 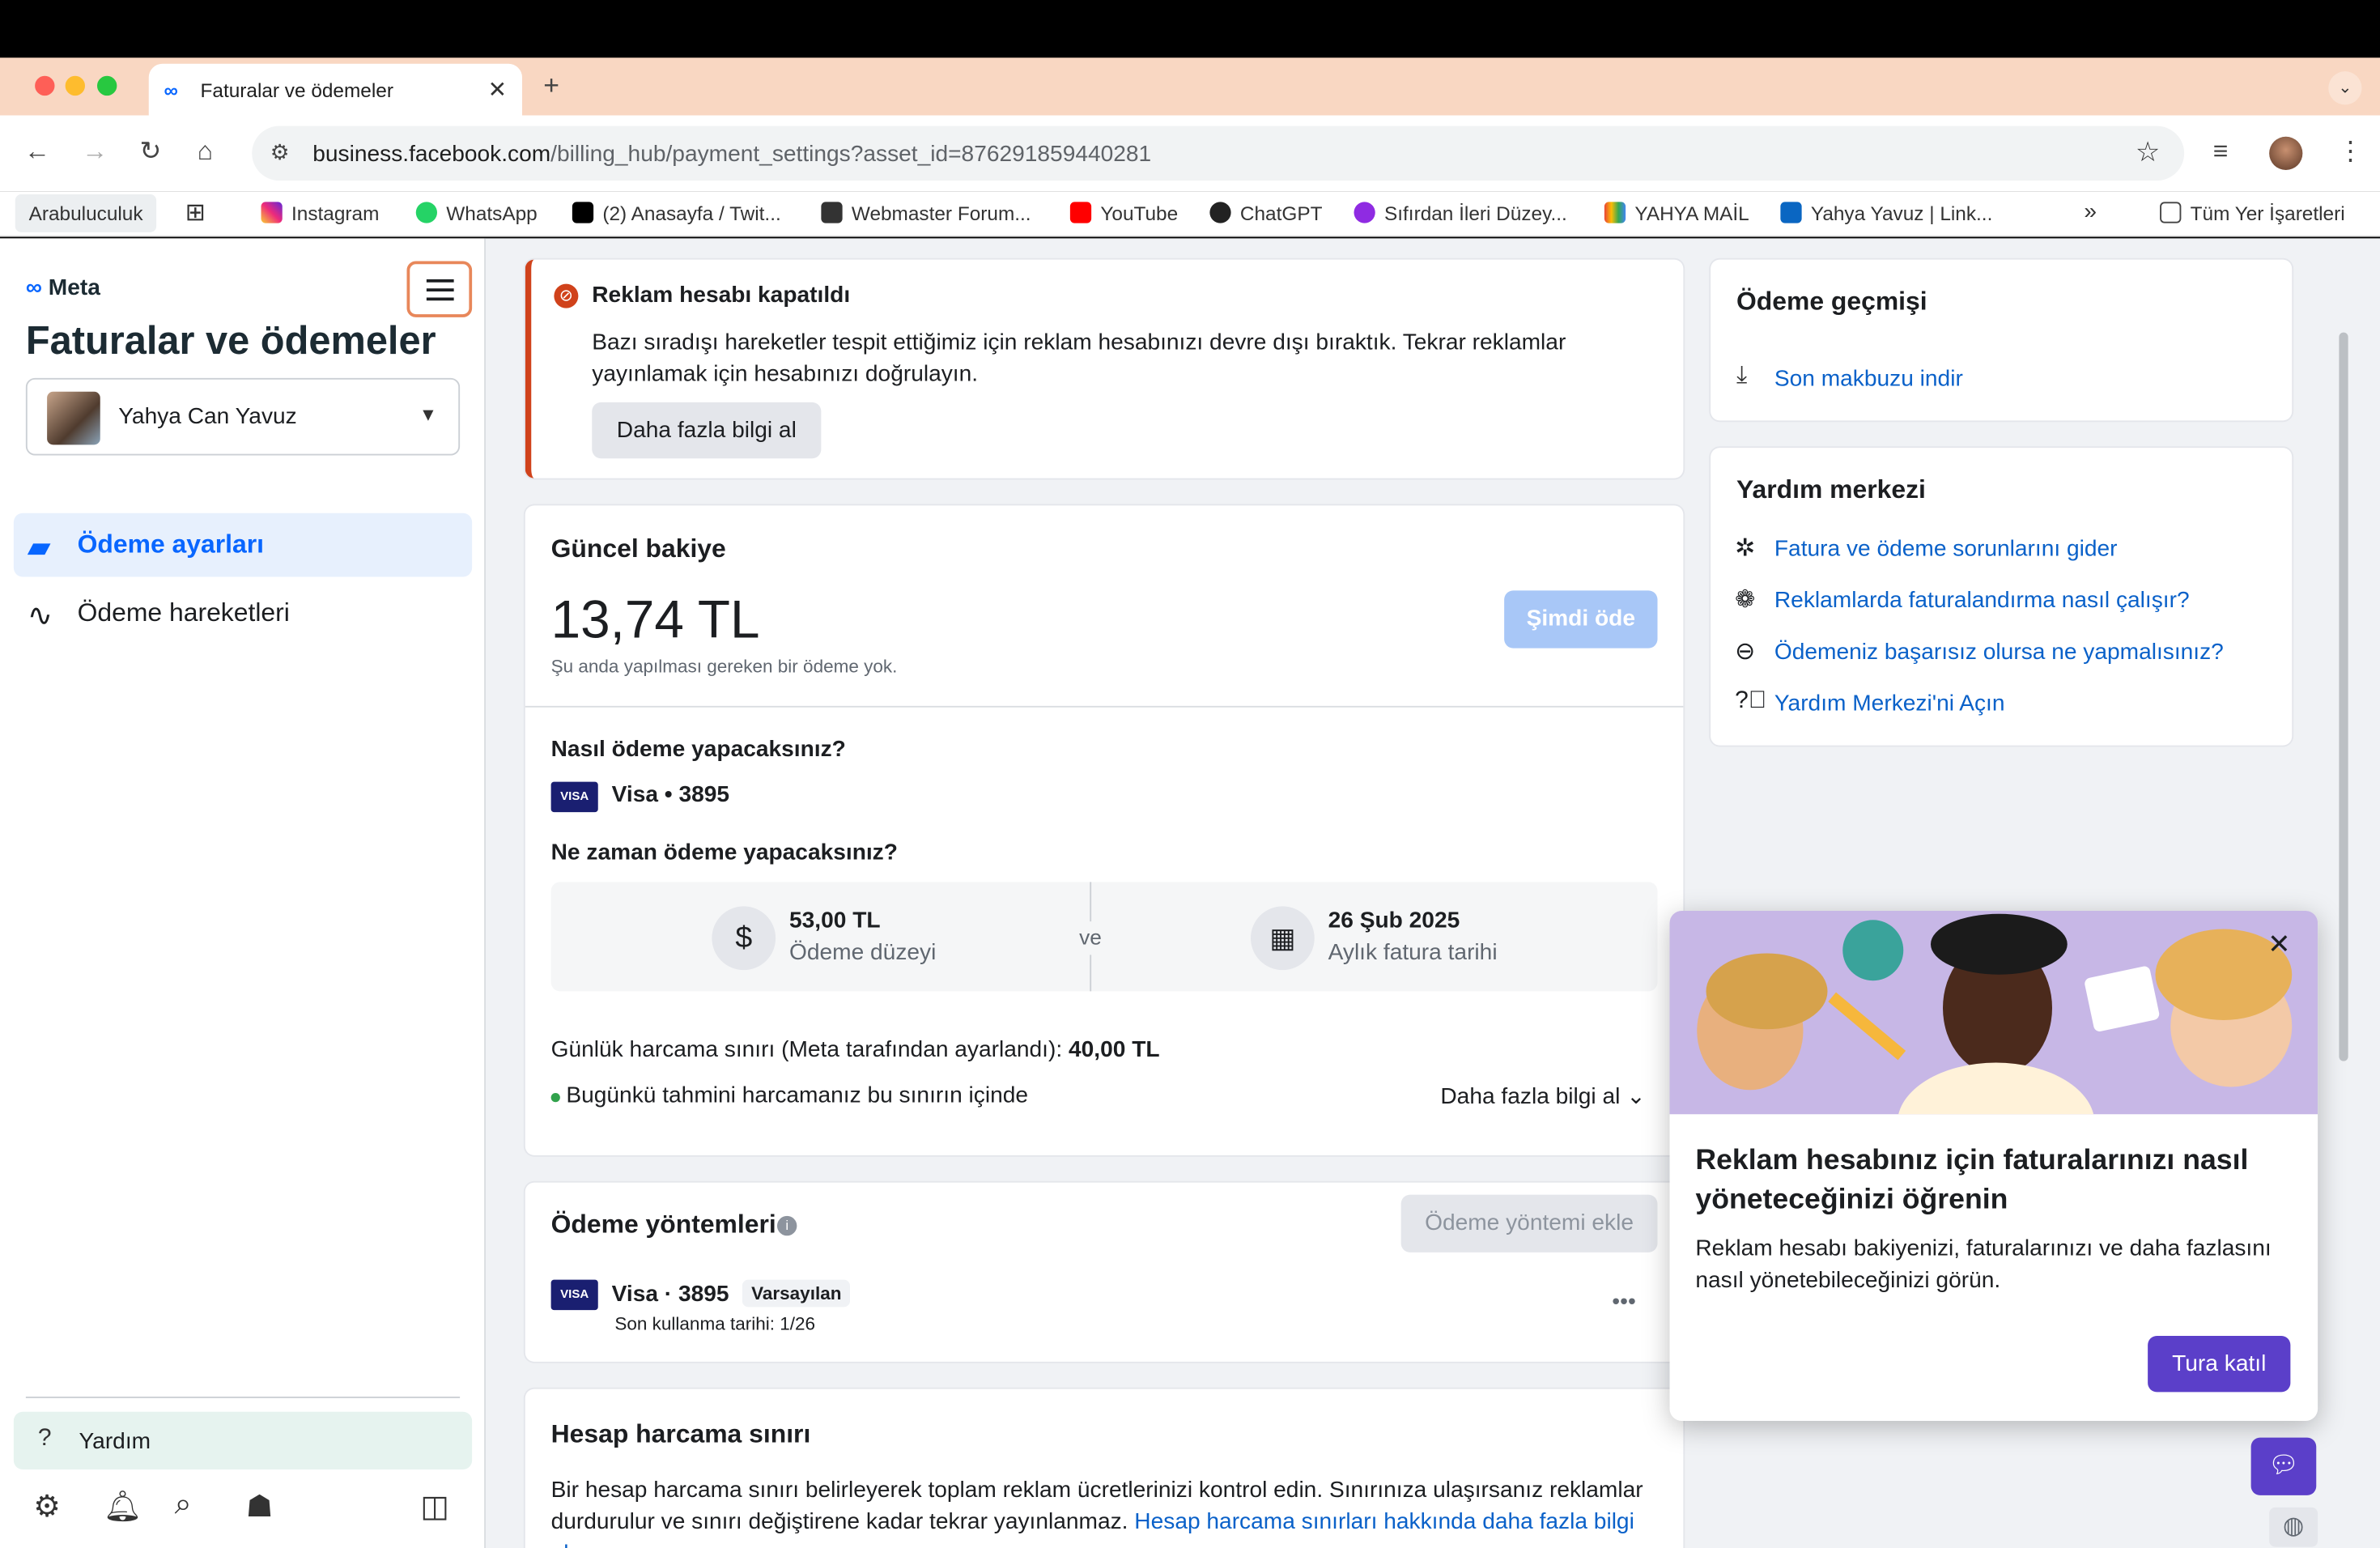 What do you see at coordinates (2278, 945) in the screenshot?
I see `close-icon: ✕` at bounding box center [2278, 945].